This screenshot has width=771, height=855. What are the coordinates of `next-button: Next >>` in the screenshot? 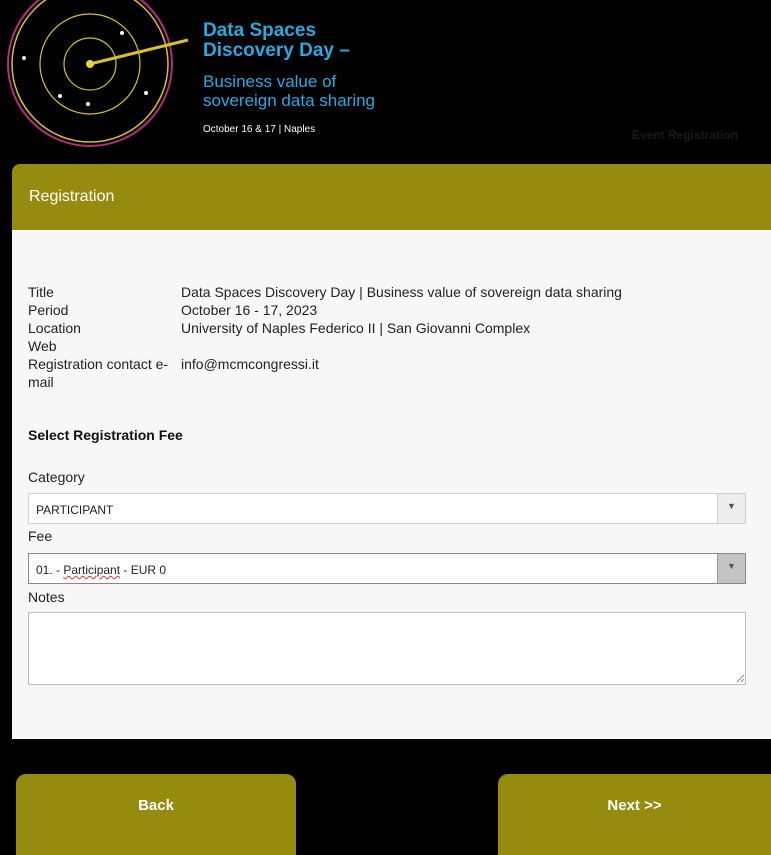 It's located at (634, 814).